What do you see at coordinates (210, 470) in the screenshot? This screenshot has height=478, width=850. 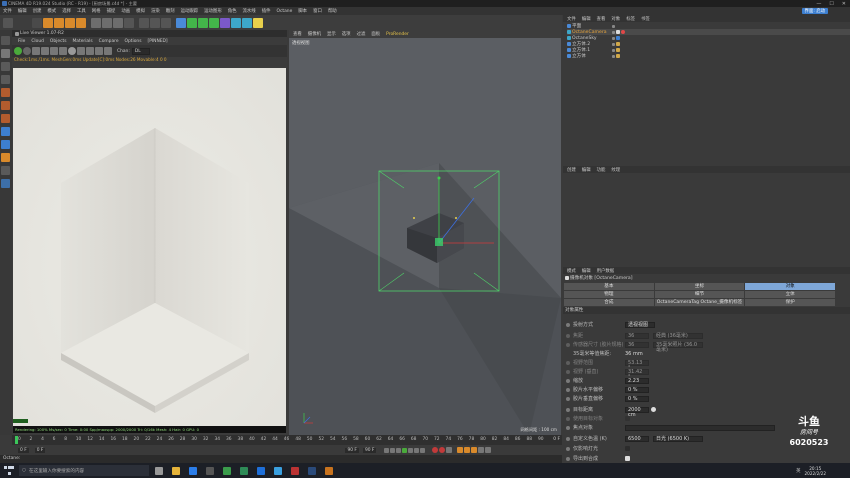 I see `store-icon` at bounding box center [210, 470].